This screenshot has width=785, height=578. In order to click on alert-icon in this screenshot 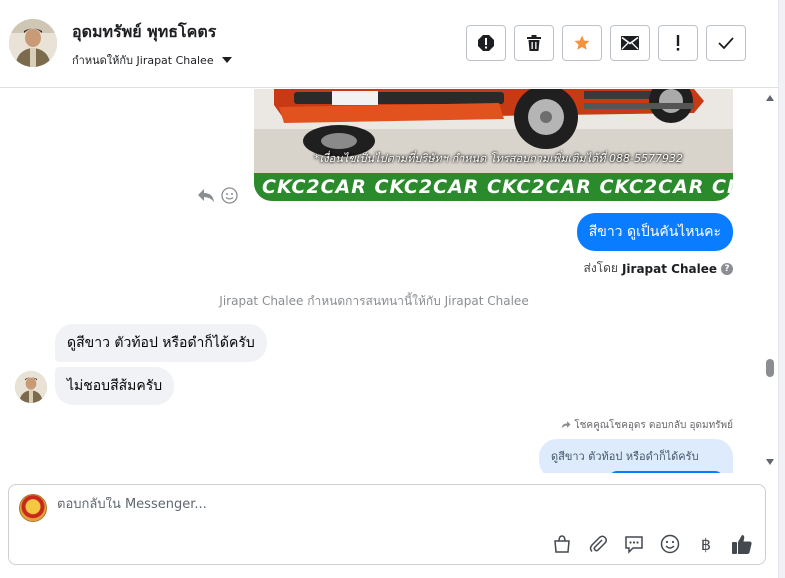, I will do `click(486, 43)`.